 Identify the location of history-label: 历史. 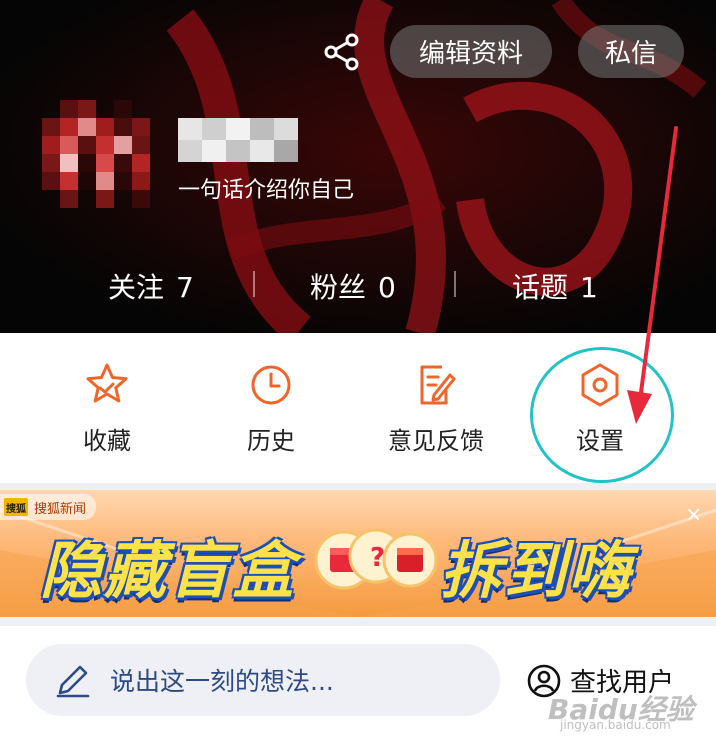
(271, 441).